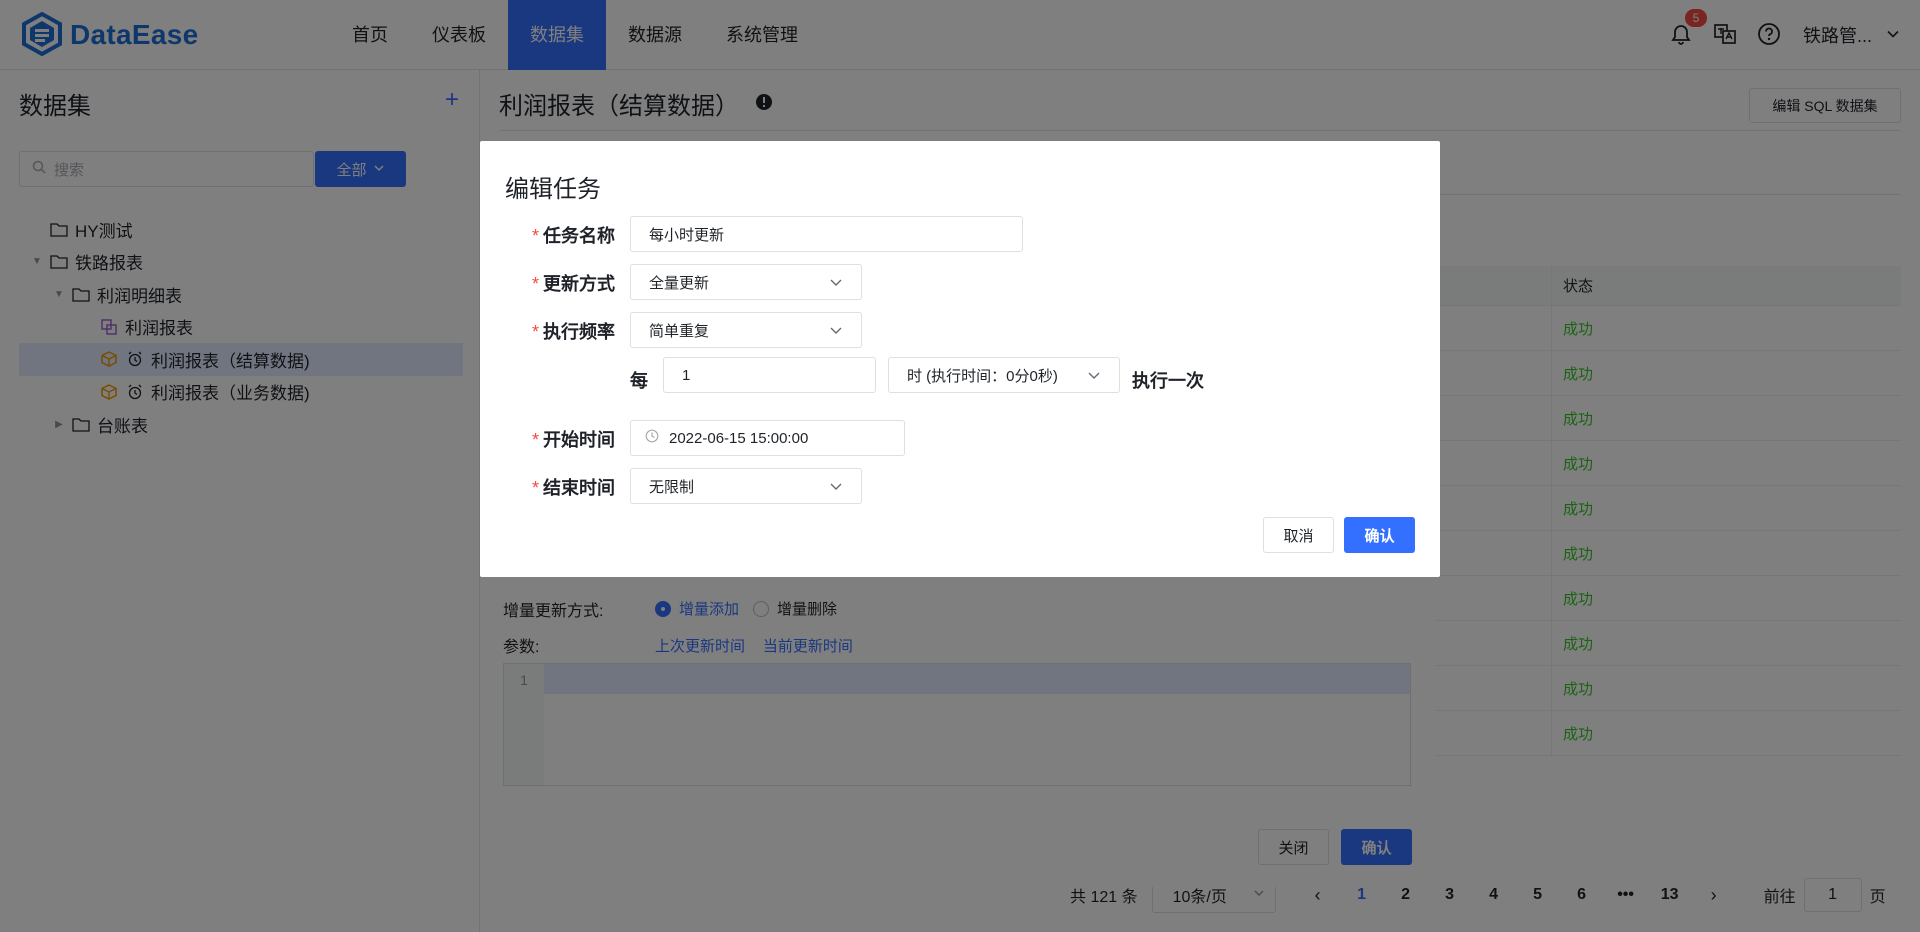 The height and width of the screenshot is (932, 1920). Describe the element at coordinates (739, 438) in the screenshot. I see `start-time-value: 2022-06-15 15:00:00` at that location.